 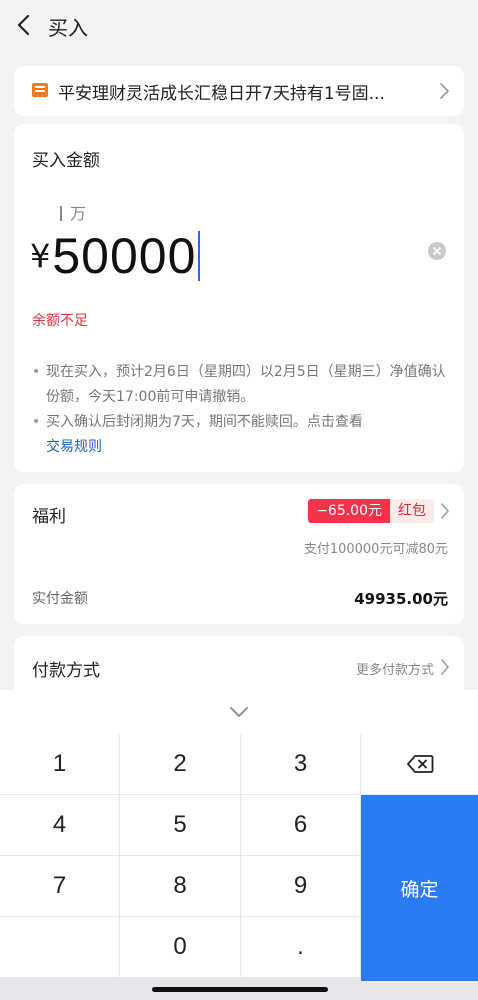 I want to click on paid-amount-label: 实付金额, so click(x=60, y=599).